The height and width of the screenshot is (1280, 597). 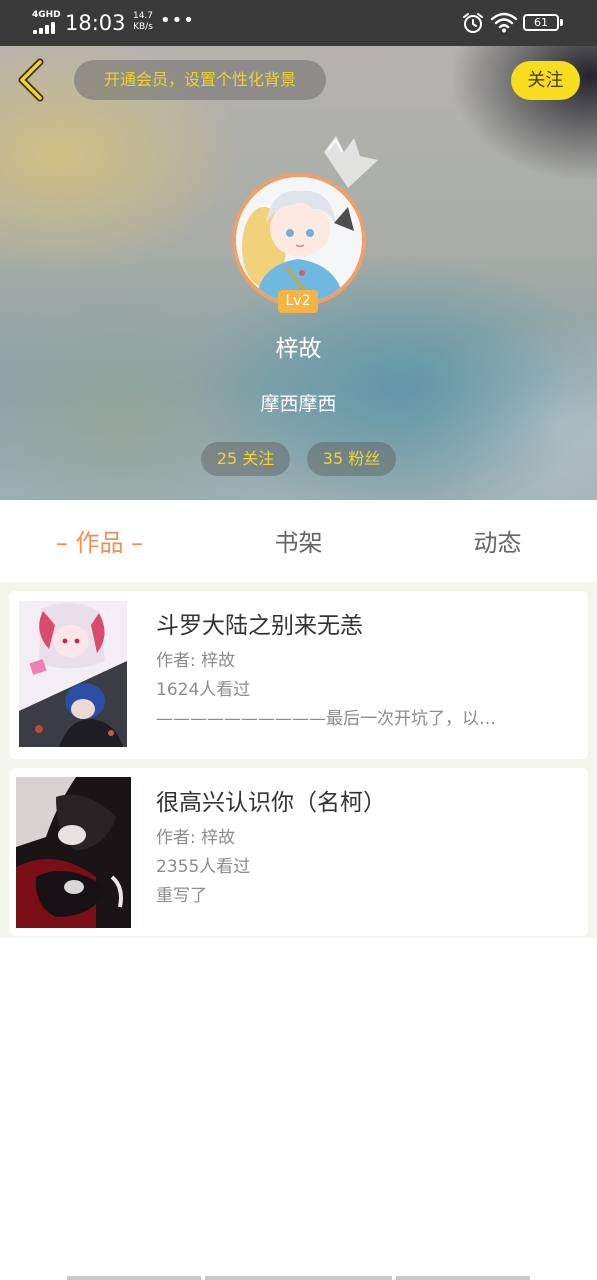 What do you see at coordinates (143, 16) in the screenshot?
I see `network-speed-value: 14.7` at bounding box center [143, 16].